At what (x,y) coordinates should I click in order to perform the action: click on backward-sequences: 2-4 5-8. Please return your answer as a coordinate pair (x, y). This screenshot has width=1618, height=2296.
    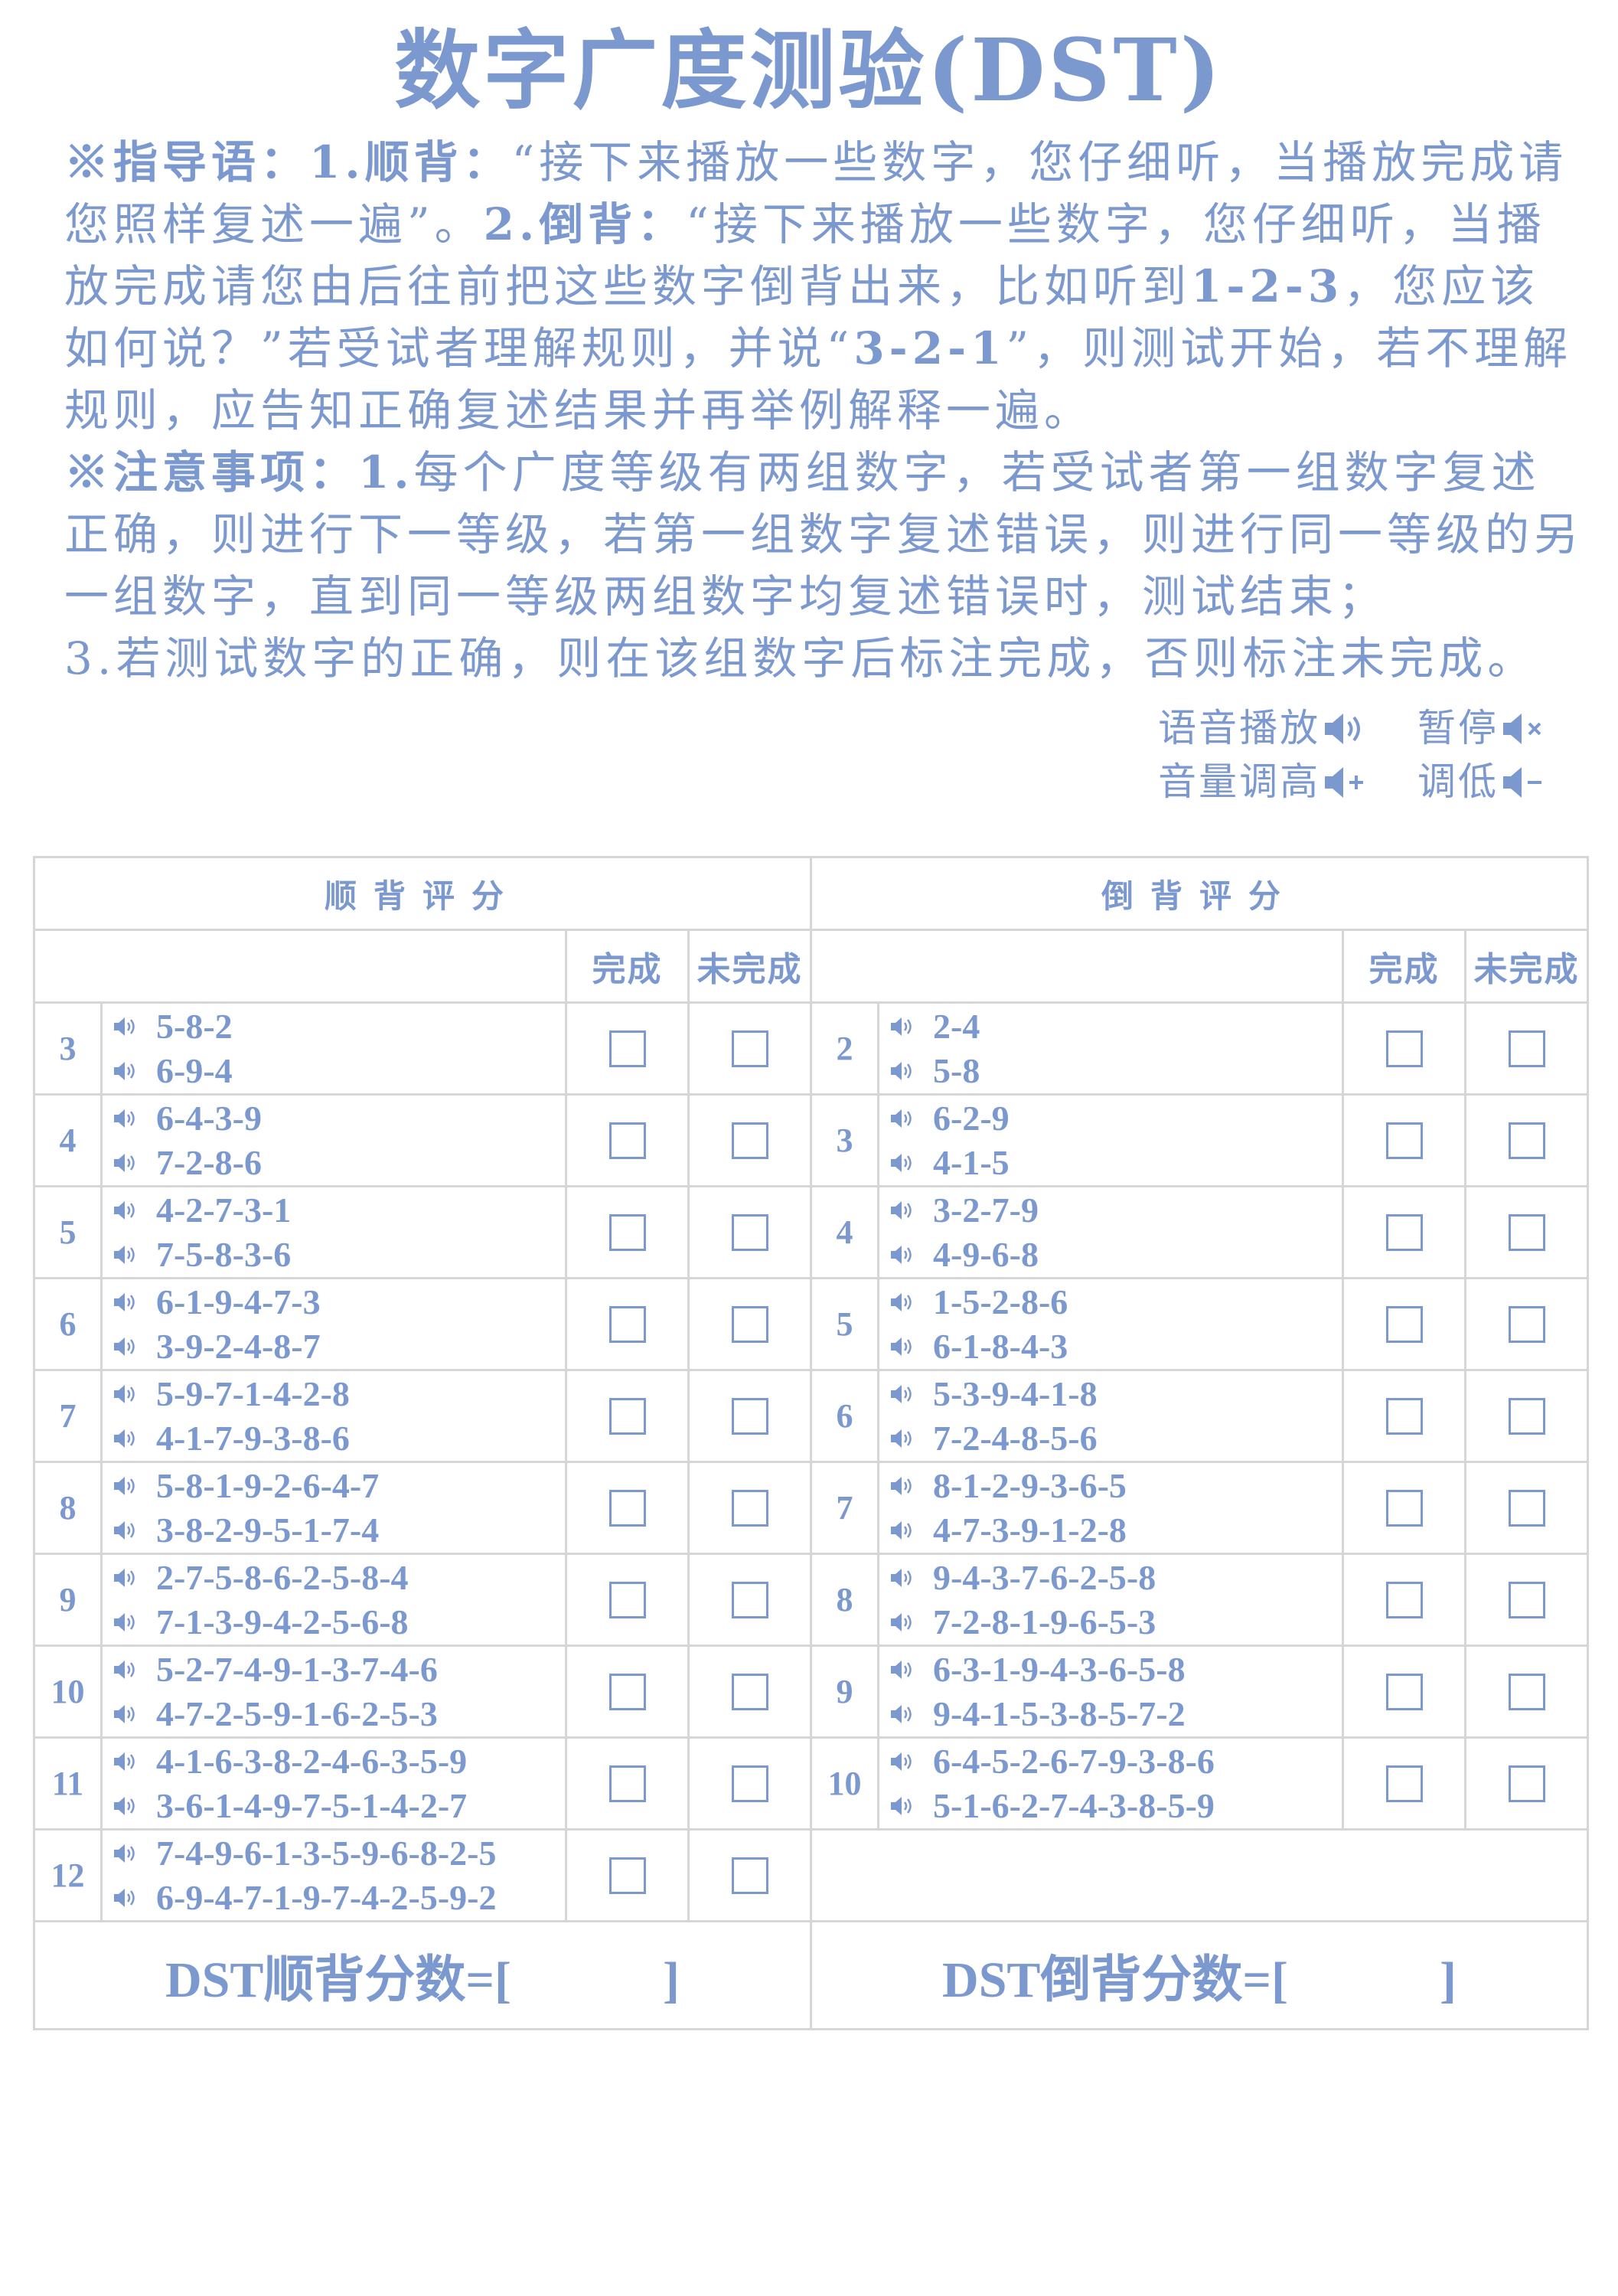
    Looking at the image, I should click on (1111, 1048).